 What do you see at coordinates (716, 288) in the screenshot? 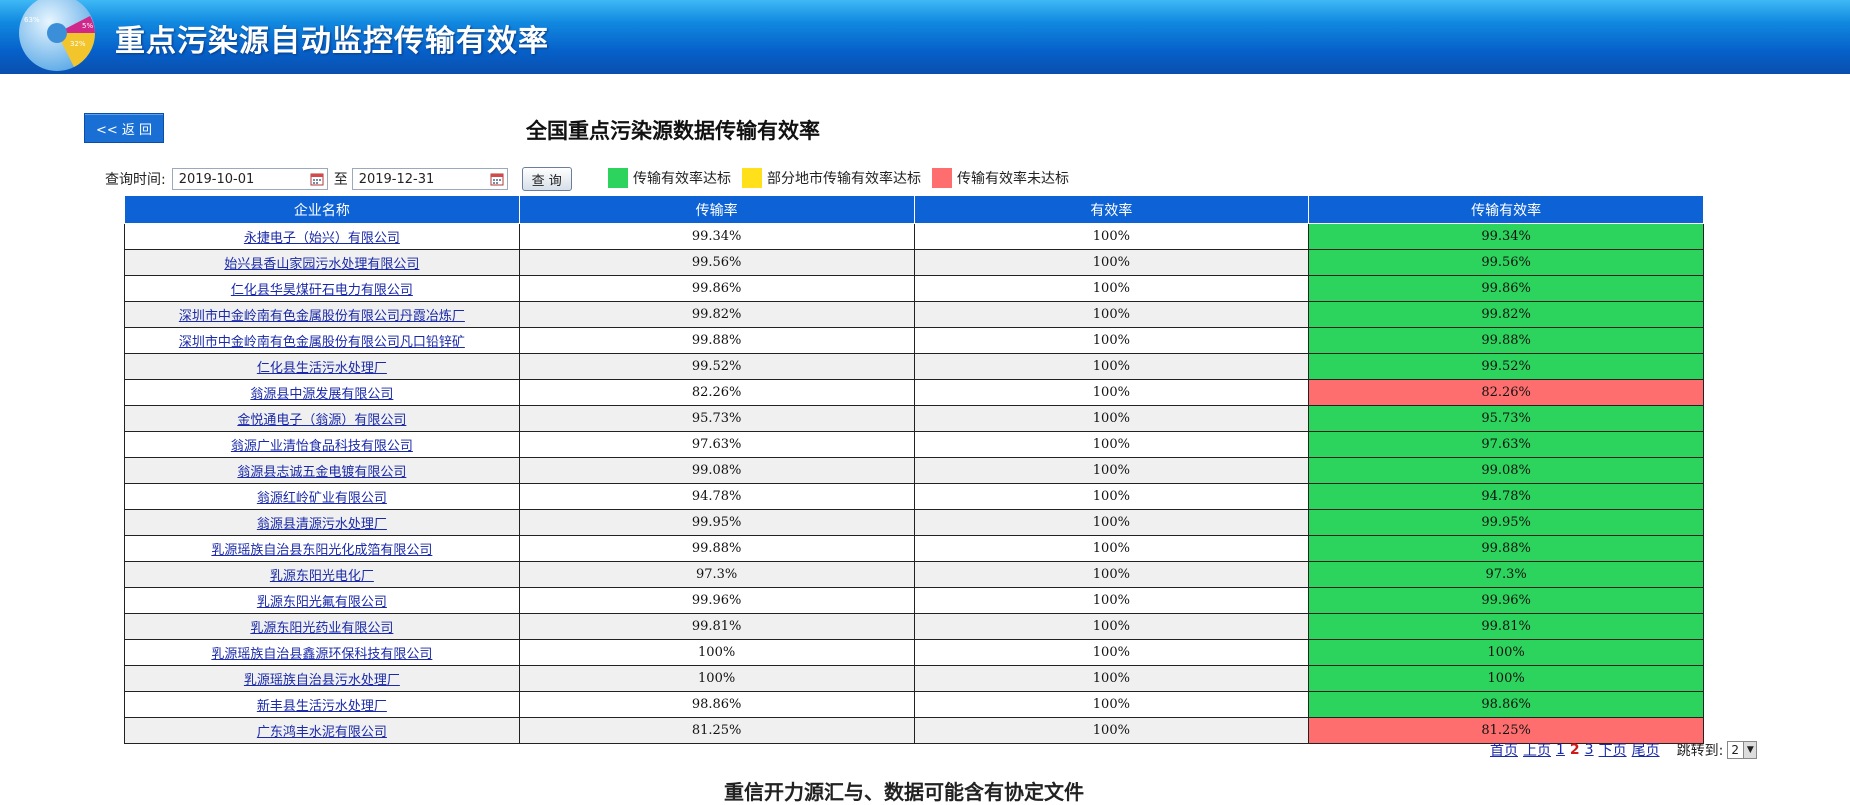
I see `transmission-rate-cell: 99.86%` at bounding box center [716, 288].